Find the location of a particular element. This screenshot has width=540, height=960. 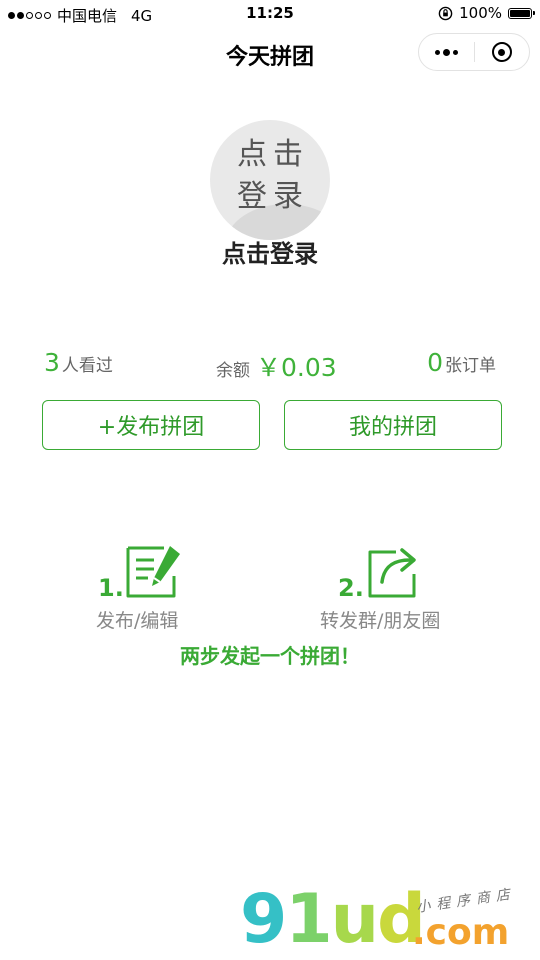

balance-value: ￥0.03 is located at coordinates (296, 367).